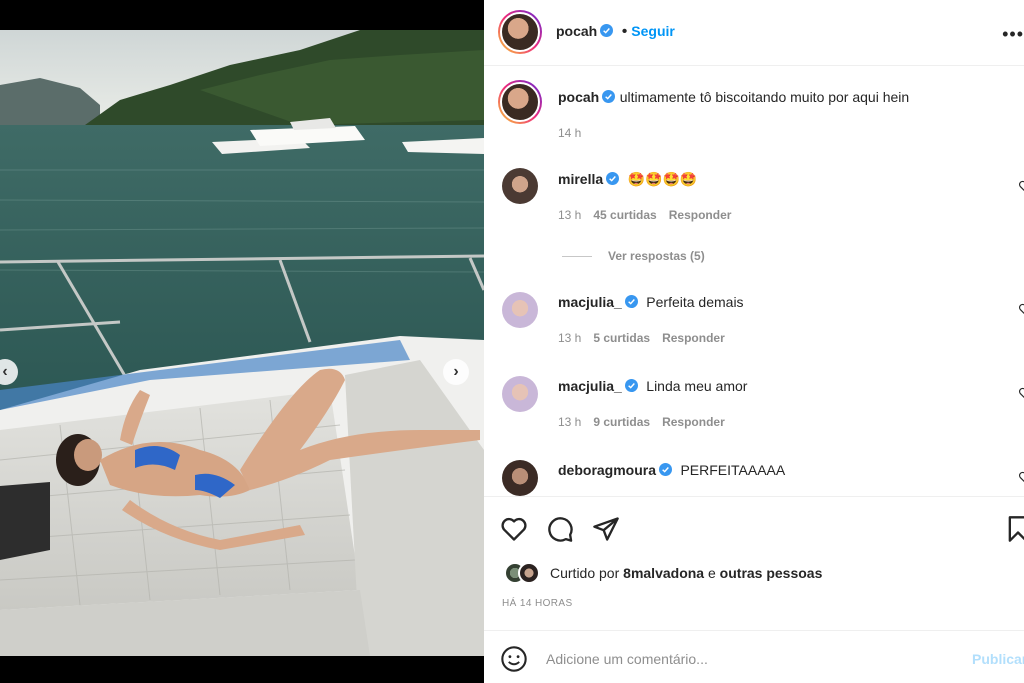  I want to click on post-time-ago: HÁ 14 HORAS, so click(537, 603).